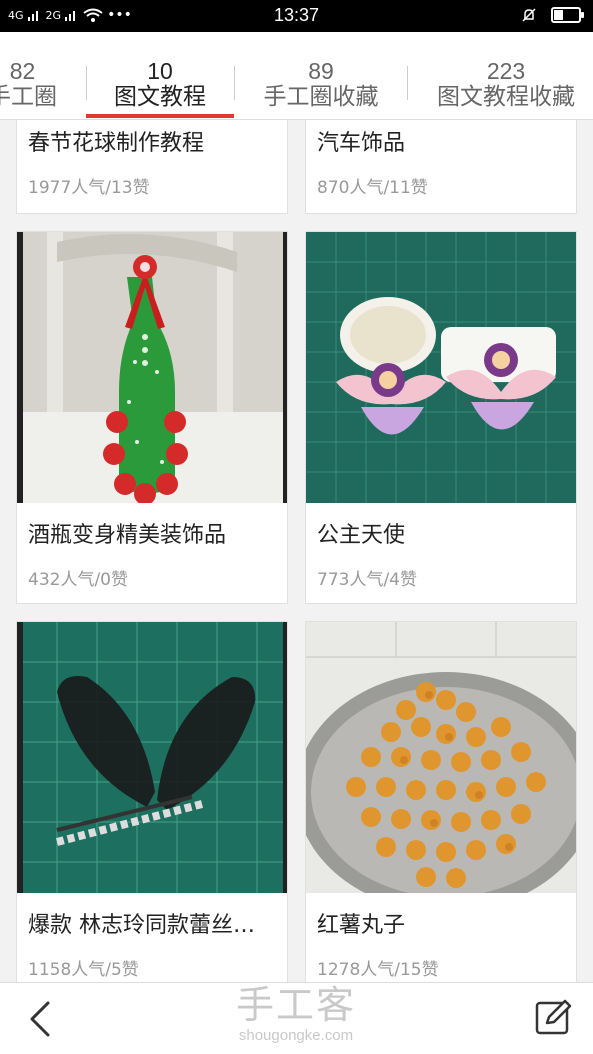 This screenshot has width=593, height=1054. Describe the element at coordinates (127, 535) in the screenshot. I see `card-title: 酒瓶变身精美装饰品` at that location.